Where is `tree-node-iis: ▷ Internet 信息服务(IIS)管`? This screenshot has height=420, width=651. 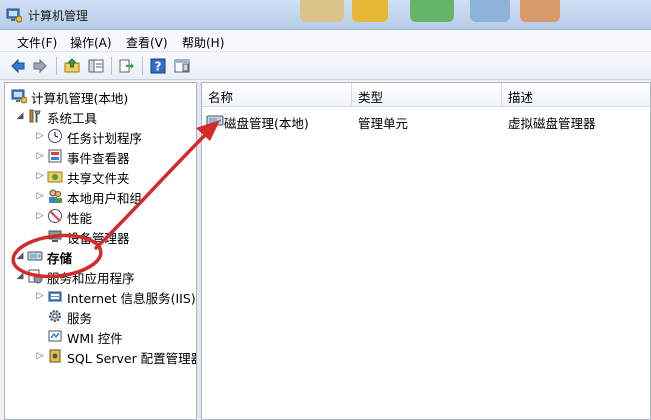 tree-node-iis: ▷ Internet 信息服务(IIS)管 is located at coordinates (116, 296).